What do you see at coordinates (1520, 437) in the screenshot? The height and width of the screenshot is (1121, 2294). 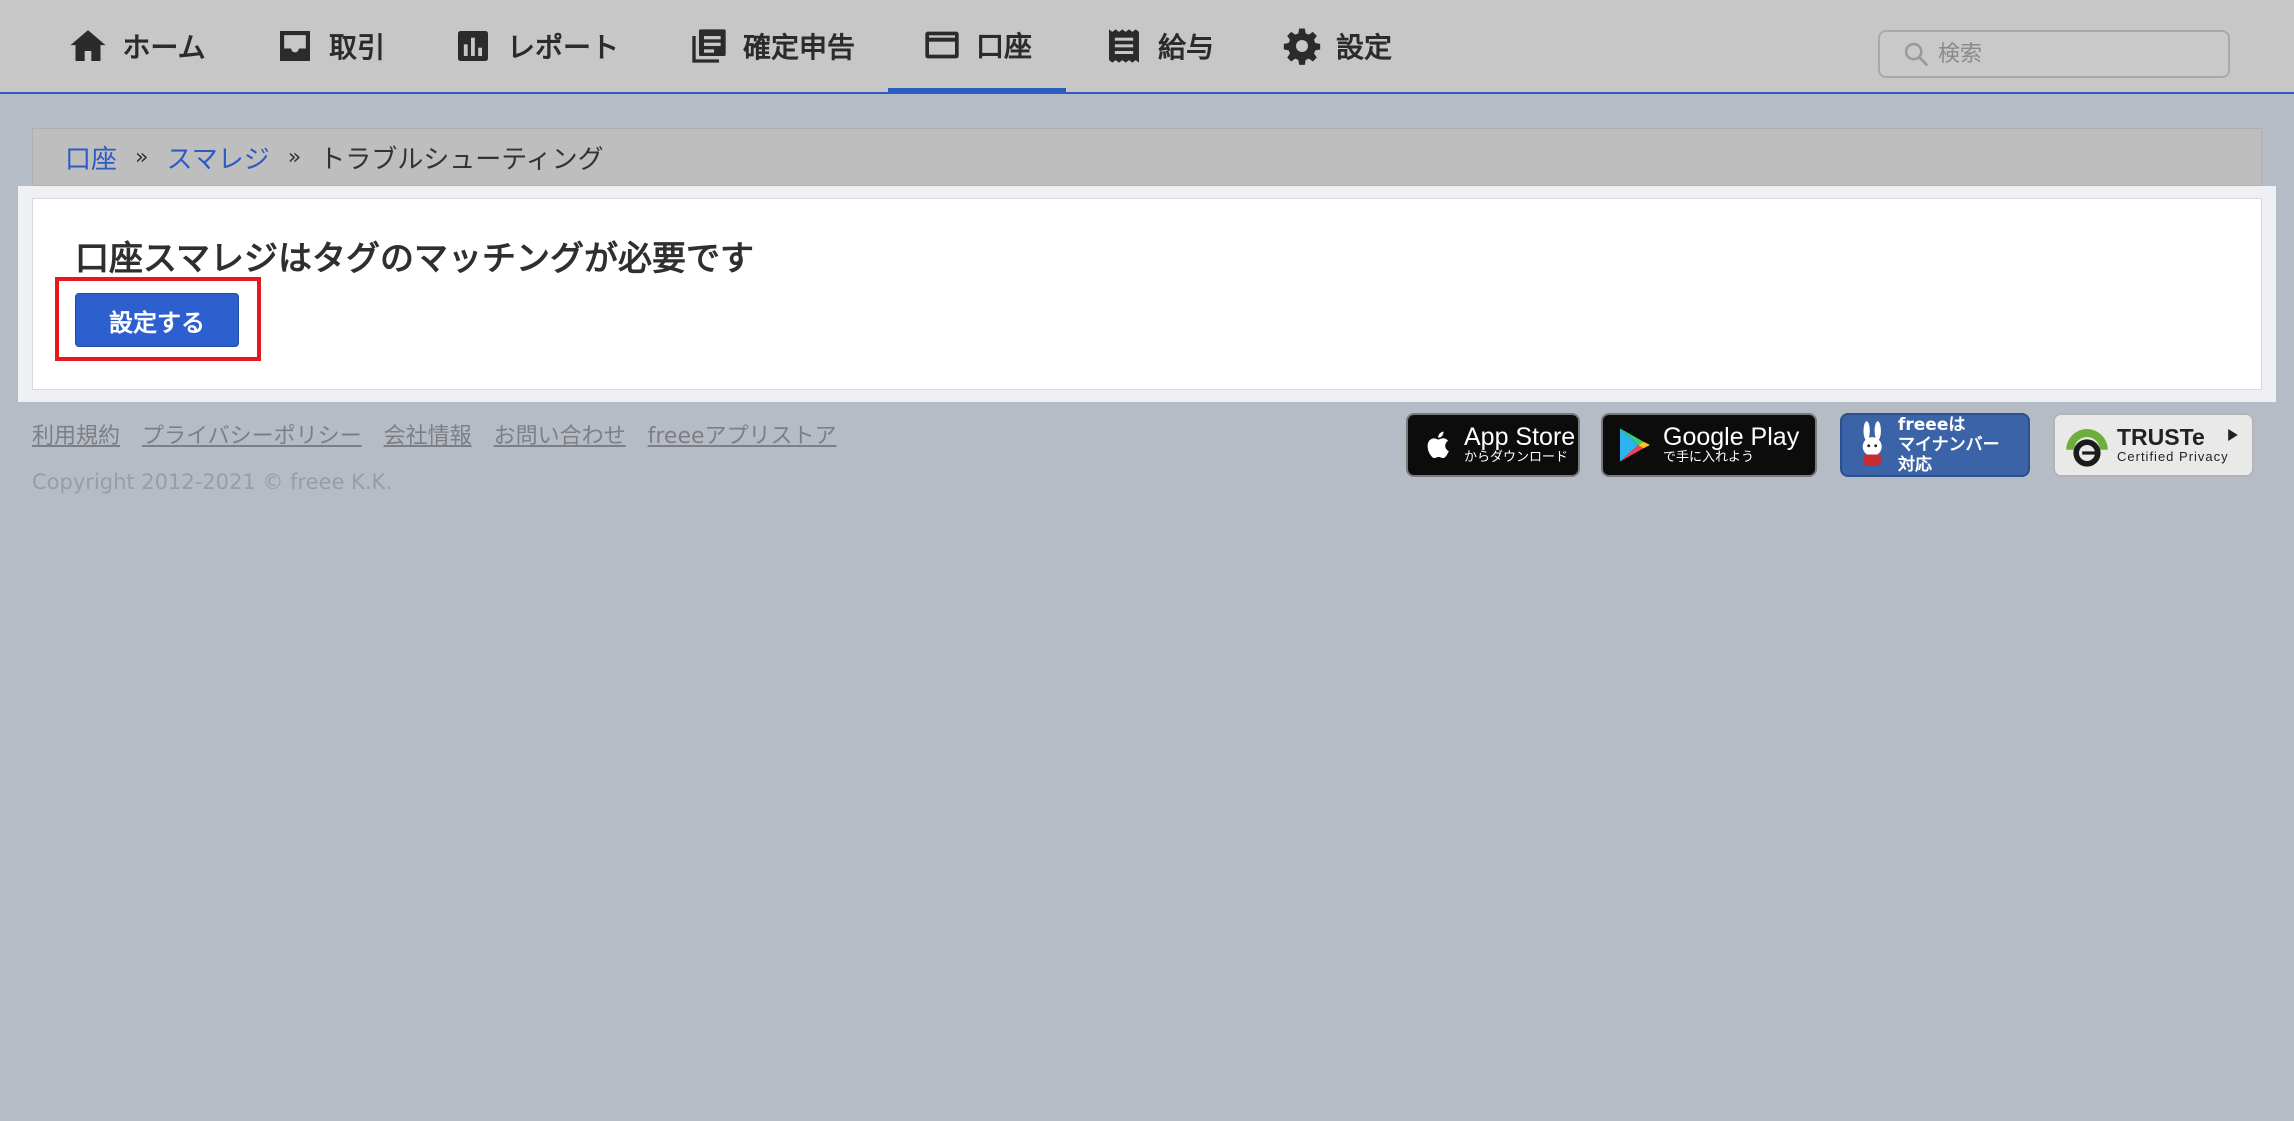 I see `app-store-big-text: App Store` at bounding box center [1520, 437].